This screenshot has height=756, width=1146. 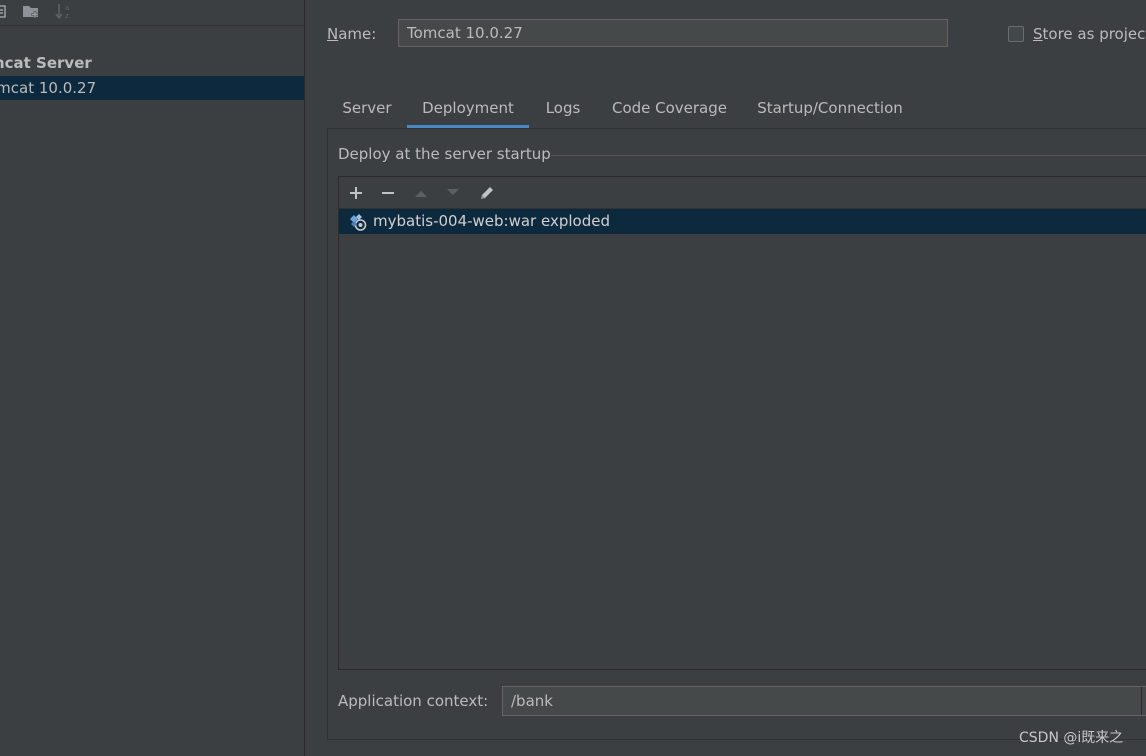 What do you see at coordinates (46, 63) in the screenshot?
I see `tree-item-label: mcat Server` at bounding box center [46, 63].